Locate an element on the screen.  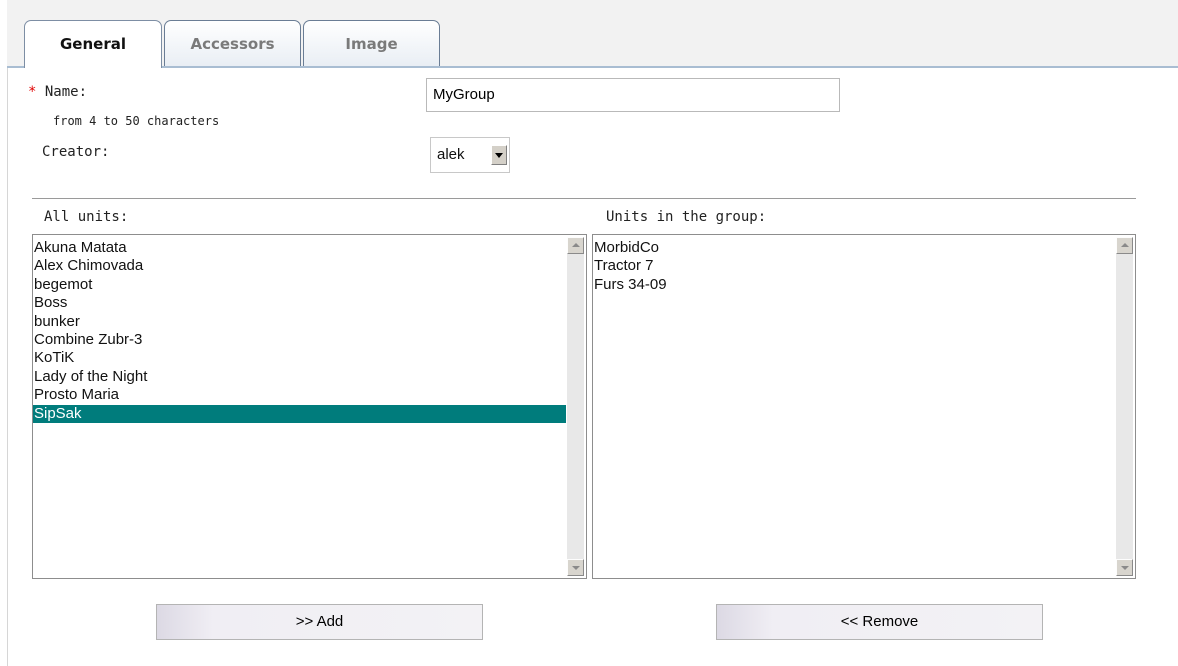
name-label: Name: is located at coordinates (66, 92).